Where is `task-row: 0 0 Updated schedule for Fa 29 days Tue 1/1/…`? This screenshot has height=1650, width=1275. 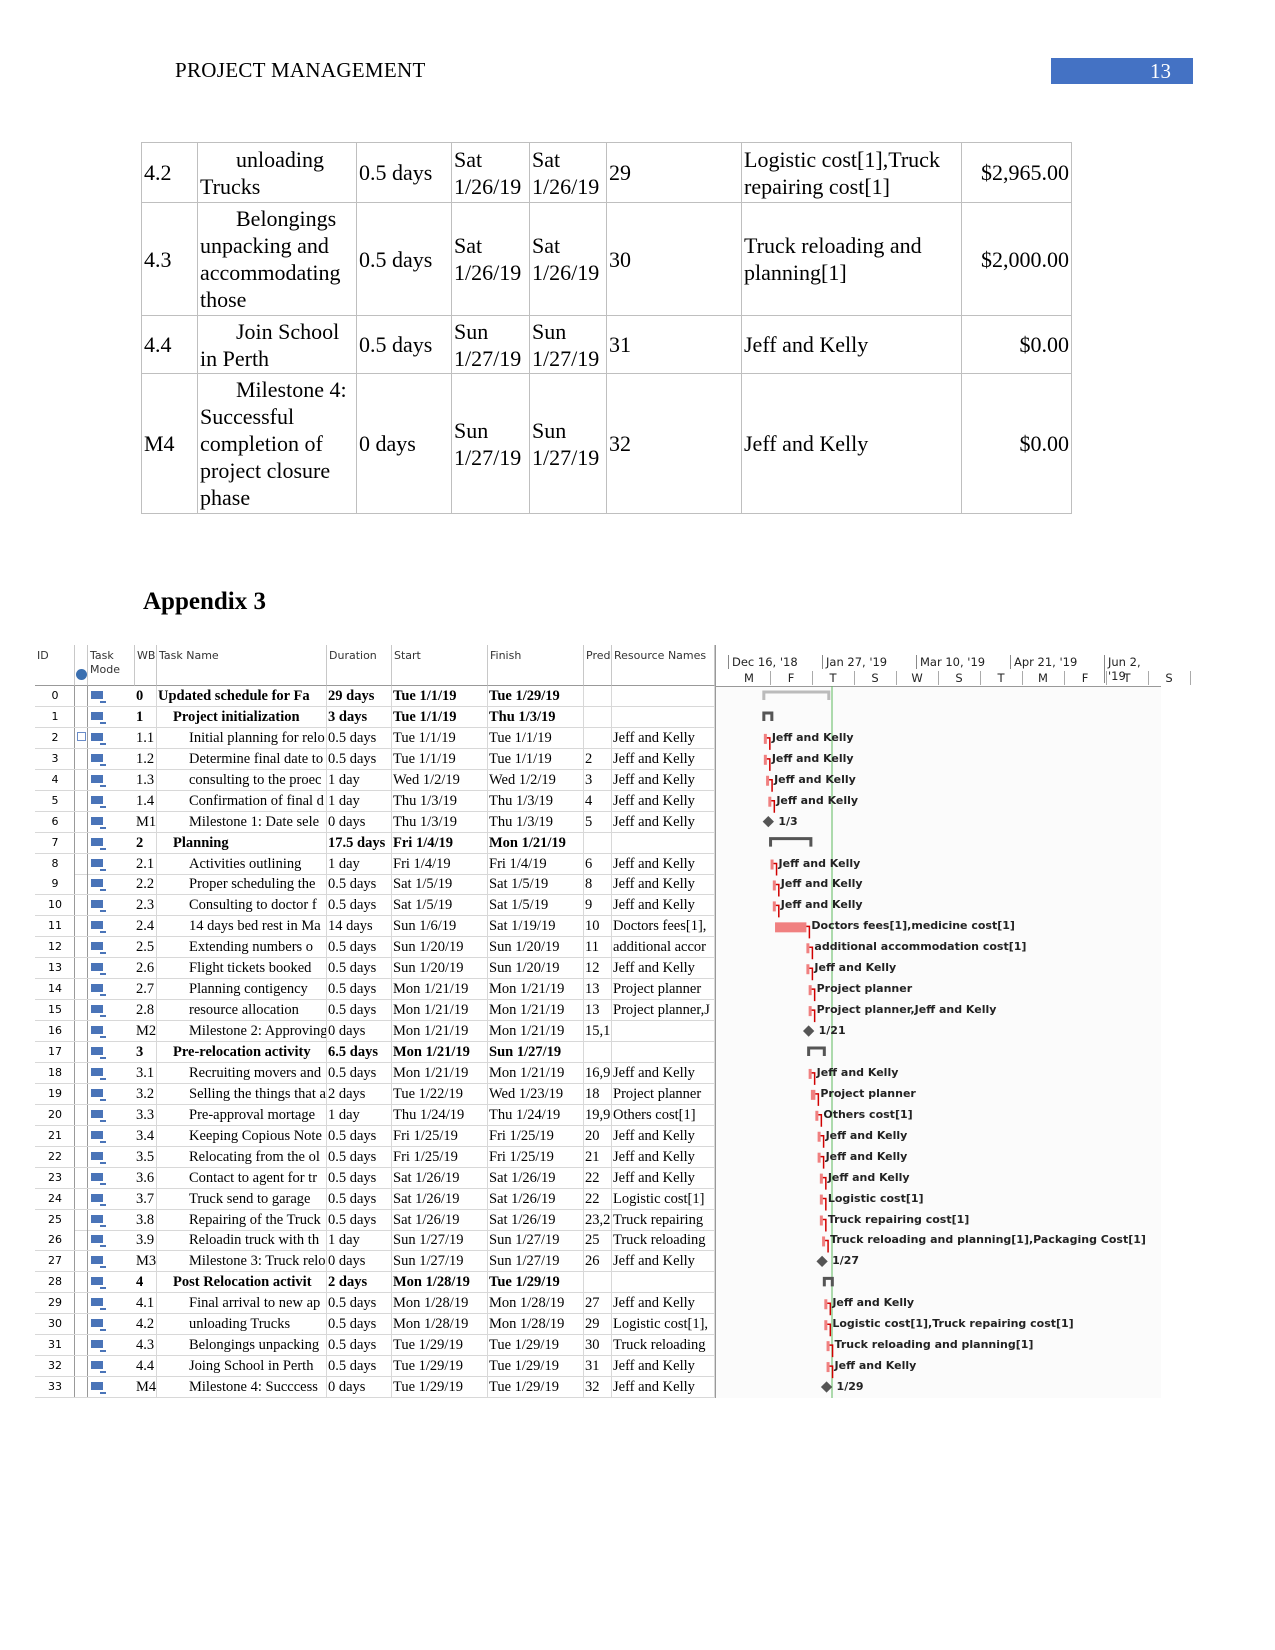 task-row: 0 0 Updated schedule for Fa 29 days Tue 1/1/… is located at coordinates (375, 696).